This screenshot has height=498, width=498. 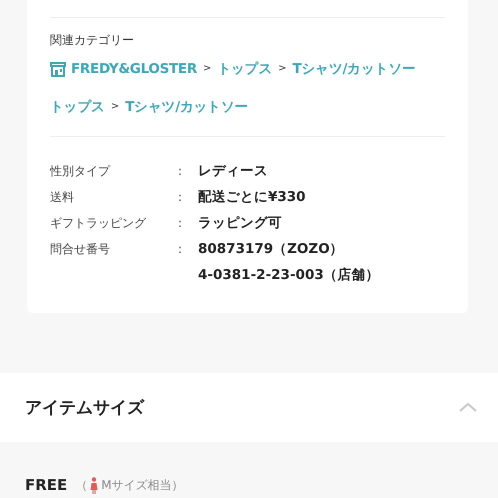 What do you see at coordinates (58, 69) in the screenshot?
I see `store-icon` at bounding box center [58, 69].